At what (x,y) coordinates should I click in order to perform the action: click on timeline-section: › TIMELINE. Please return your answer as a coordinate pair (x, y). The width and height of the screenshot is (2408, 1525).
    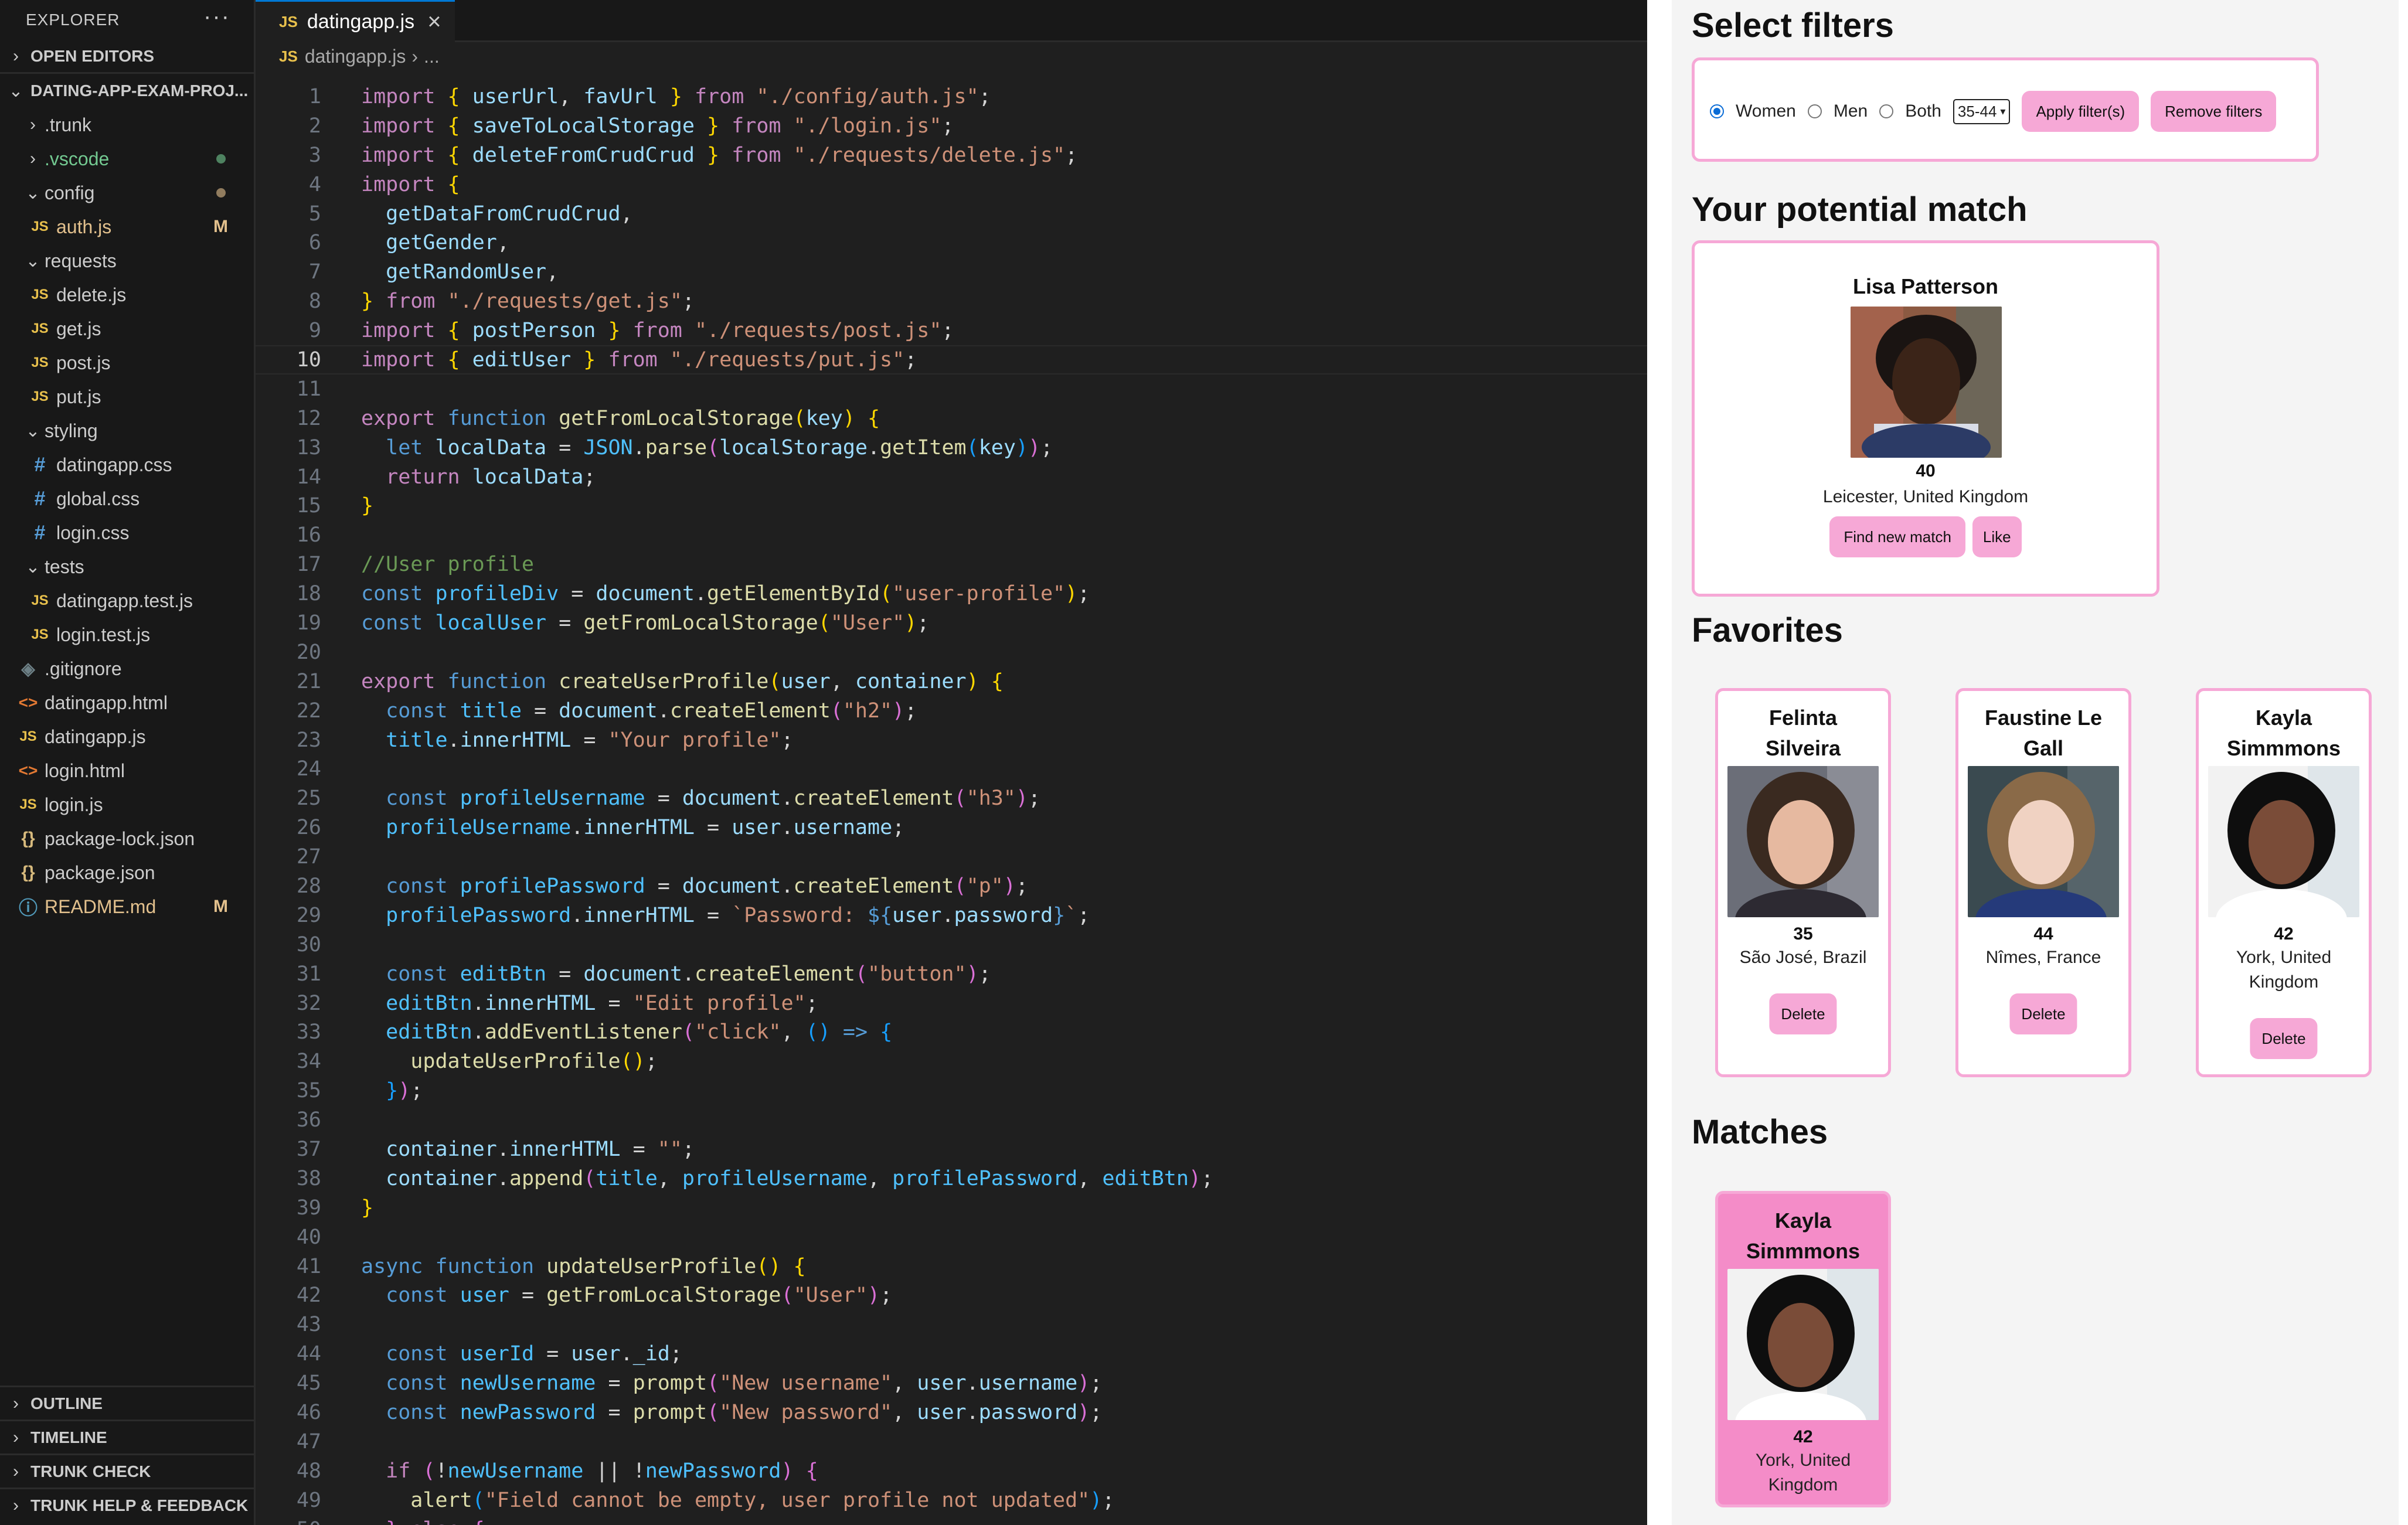
    Looking at the image, I should click on (127, 1437).